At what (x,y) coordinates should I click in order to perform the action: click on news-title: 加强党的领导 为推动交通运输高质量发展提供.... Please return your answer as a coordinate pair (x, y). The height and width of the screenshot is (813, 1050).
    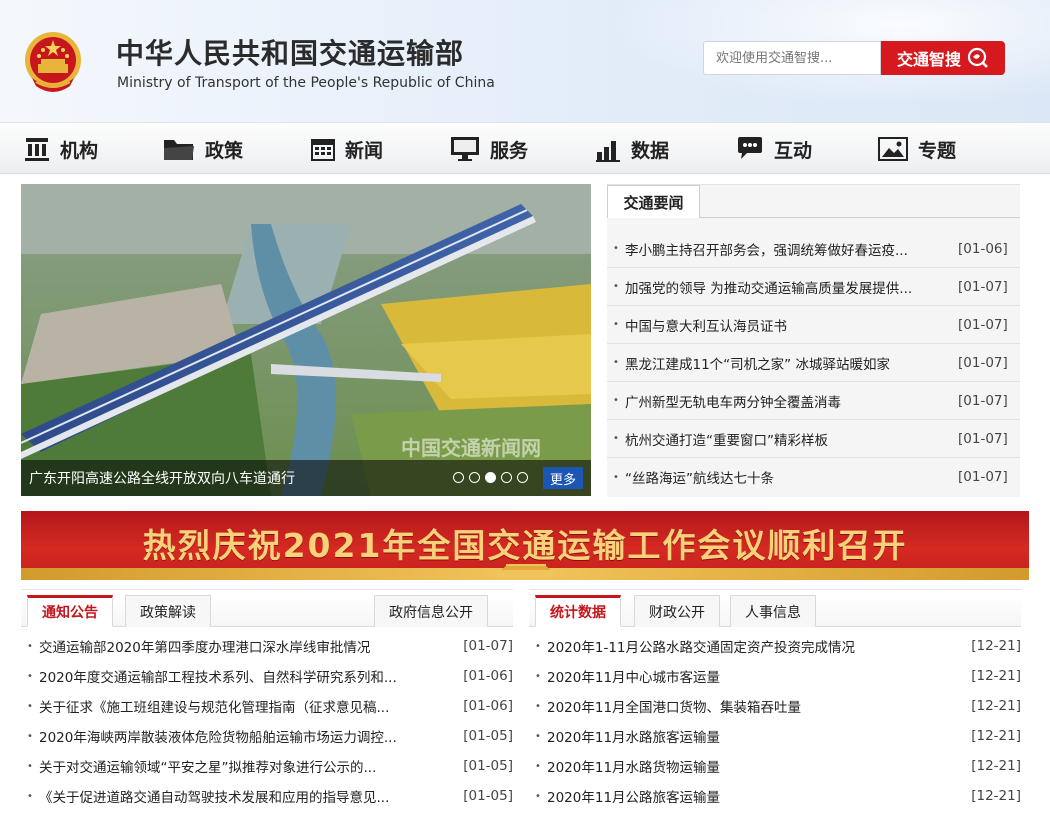
    Looking at the image, I should click on (769, 288).